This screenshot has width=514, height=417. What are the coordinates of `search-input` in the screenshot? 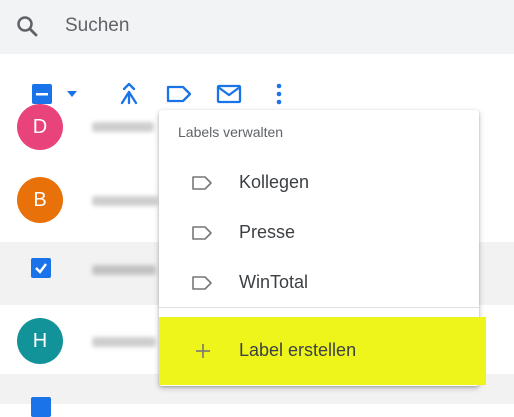 It's located at (275, 26).